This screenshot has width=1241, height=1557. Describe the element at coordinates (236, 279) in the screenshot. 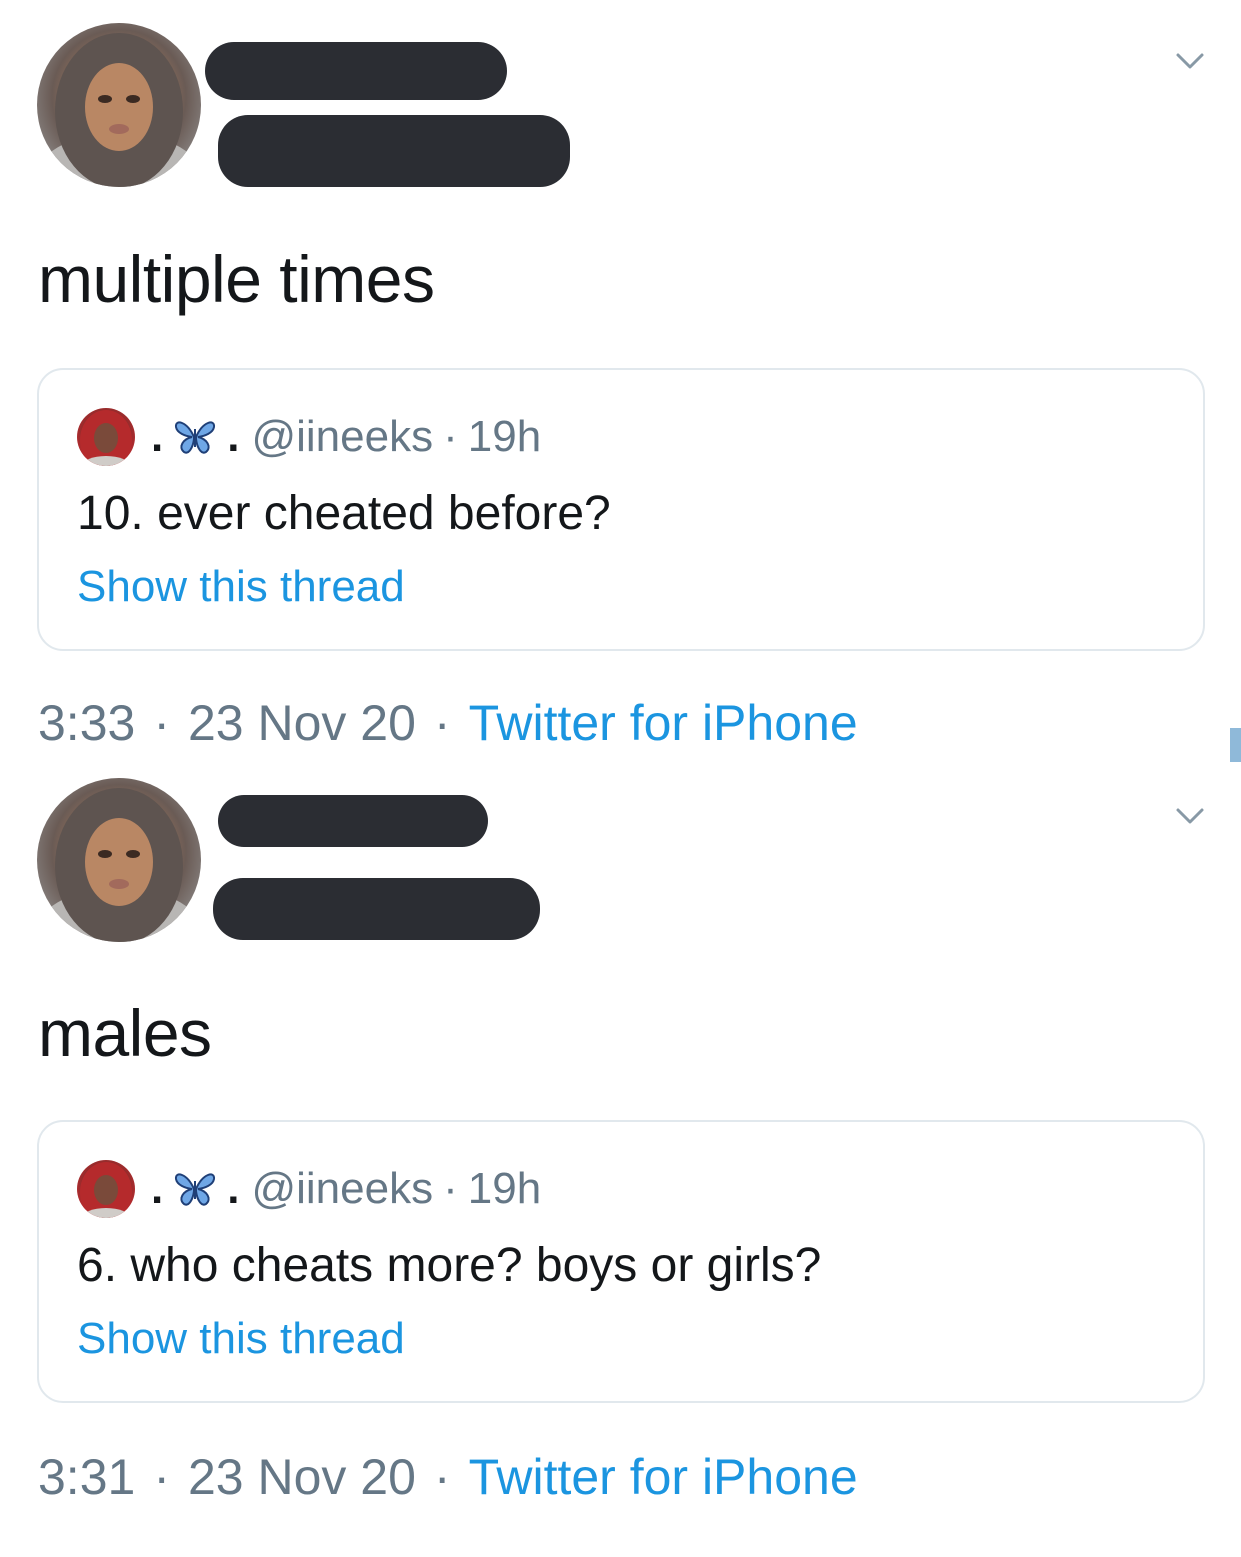

I see `tweet-text: multiple times` at that location.